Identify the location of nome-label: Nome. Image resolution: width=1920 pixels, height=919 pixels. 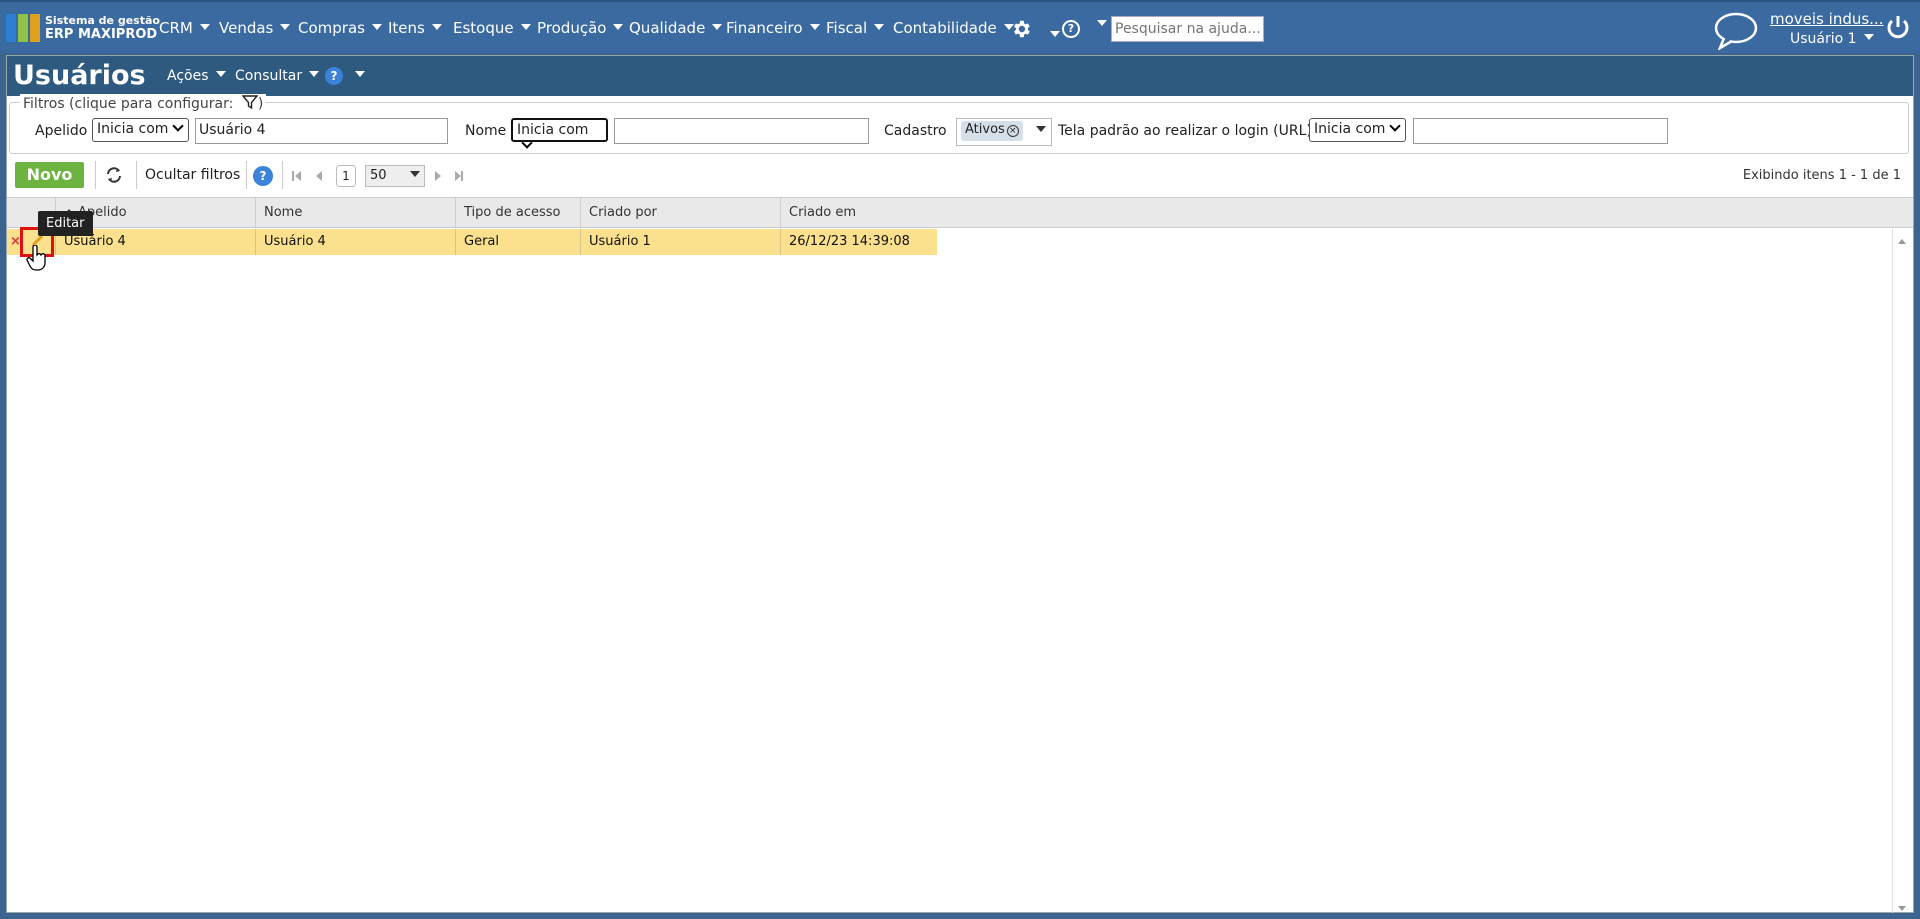
(486, 131).